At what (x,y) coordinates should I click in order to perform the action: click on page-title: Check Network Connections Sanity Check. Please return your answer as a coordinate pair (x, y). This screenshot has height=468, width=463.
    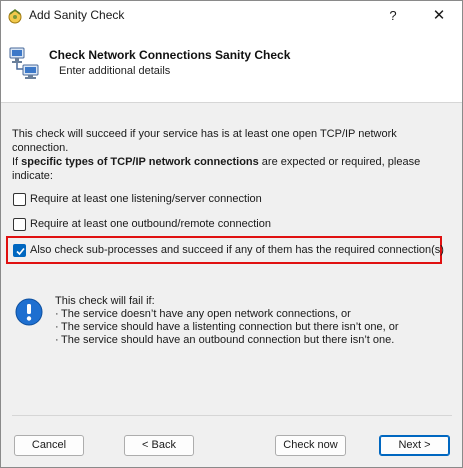
    Looking at the image, I should click on (170, 55).